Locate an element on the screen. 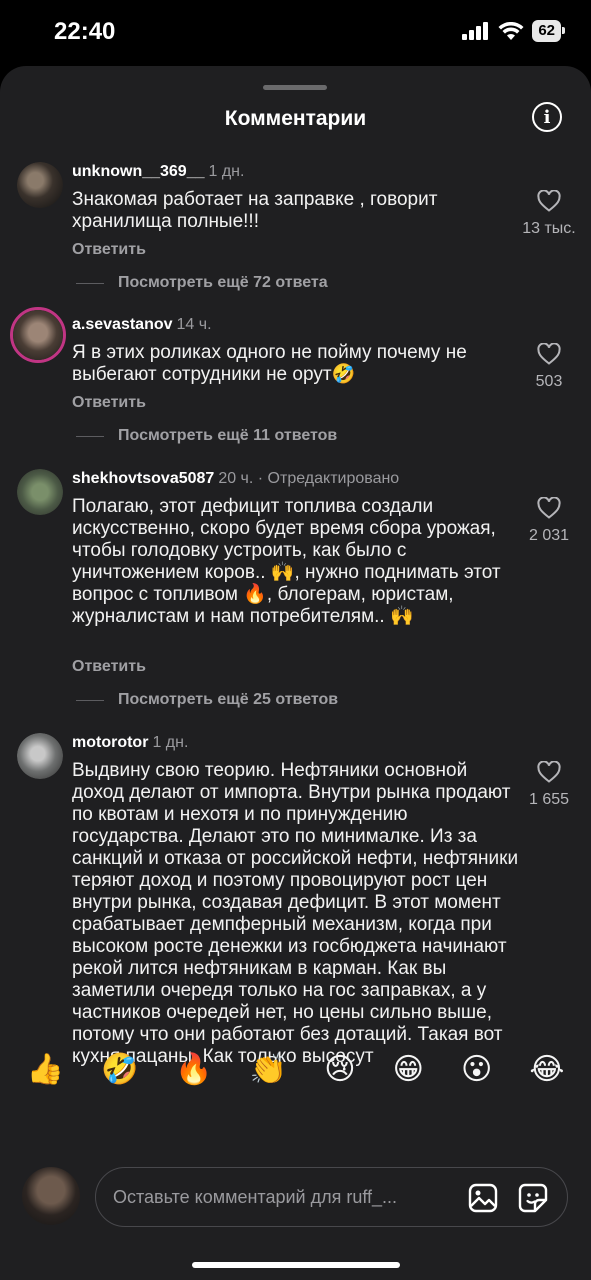 This screenshot has width=591, height=1280. emoji-surprised: 😮 is located at coordinates (476, 1069).